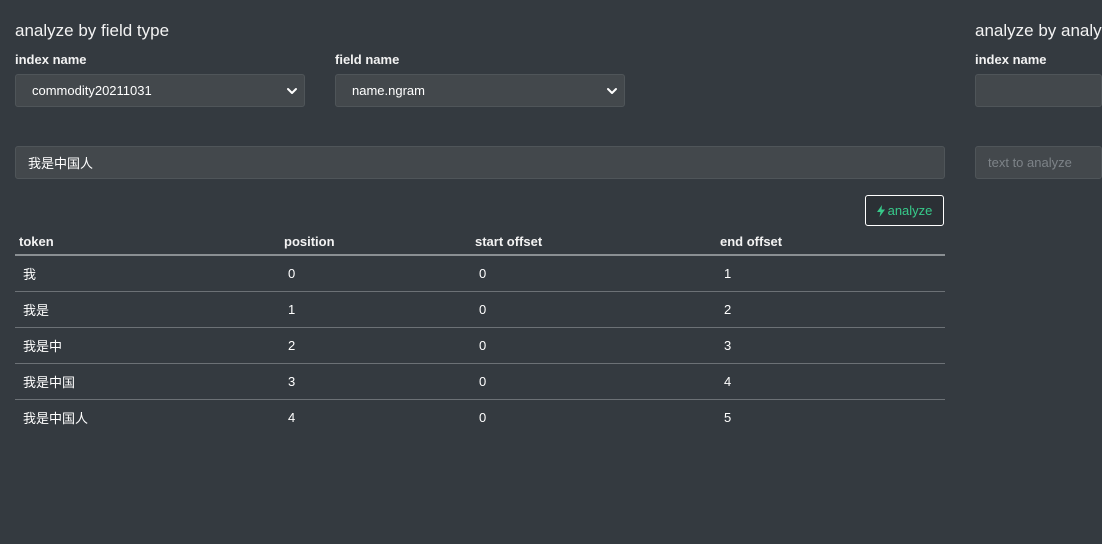 The height and width of the screenshot is (544, 1102). I want to click on cell-end-offset: 3, so click(830, 345).